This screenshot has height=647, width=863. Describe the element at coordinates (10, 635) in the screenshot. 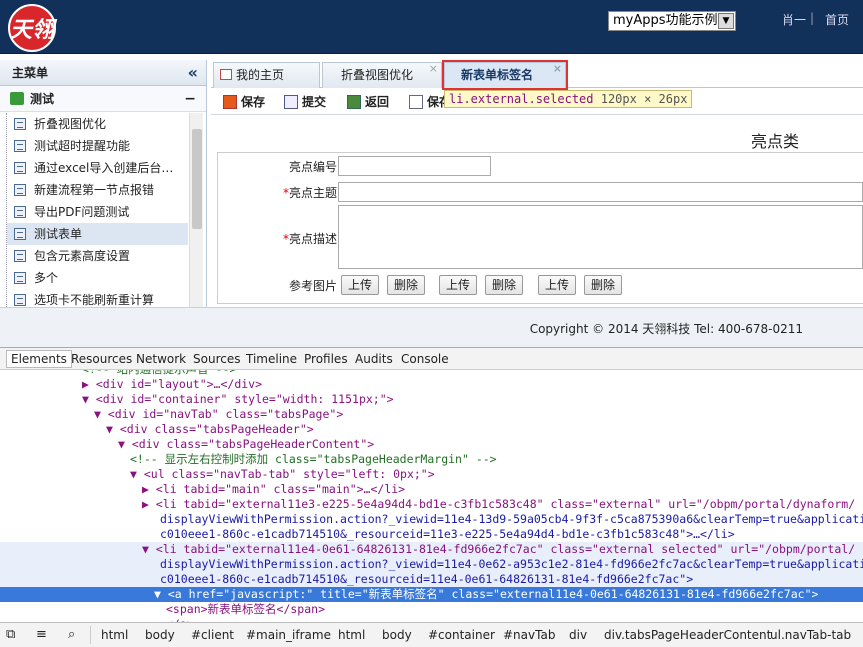

I see `dock-icon: ⧉` at that location.